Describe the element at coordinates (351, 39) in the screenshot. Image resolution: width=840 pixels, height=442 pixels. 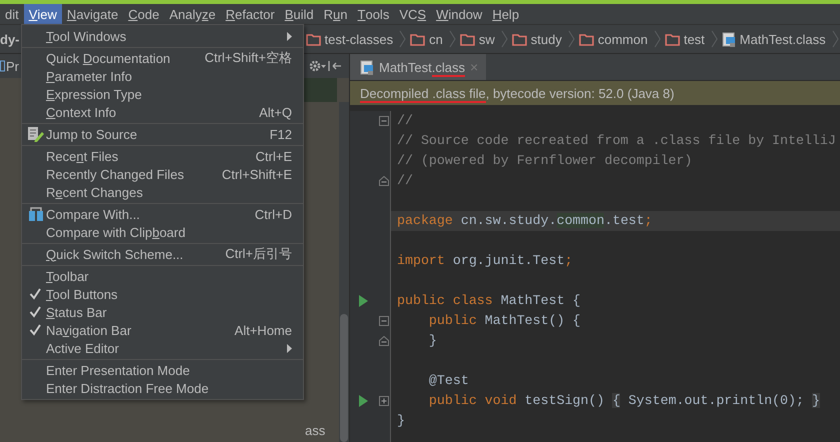
I see `breadcrumb: test-classes` at that location.